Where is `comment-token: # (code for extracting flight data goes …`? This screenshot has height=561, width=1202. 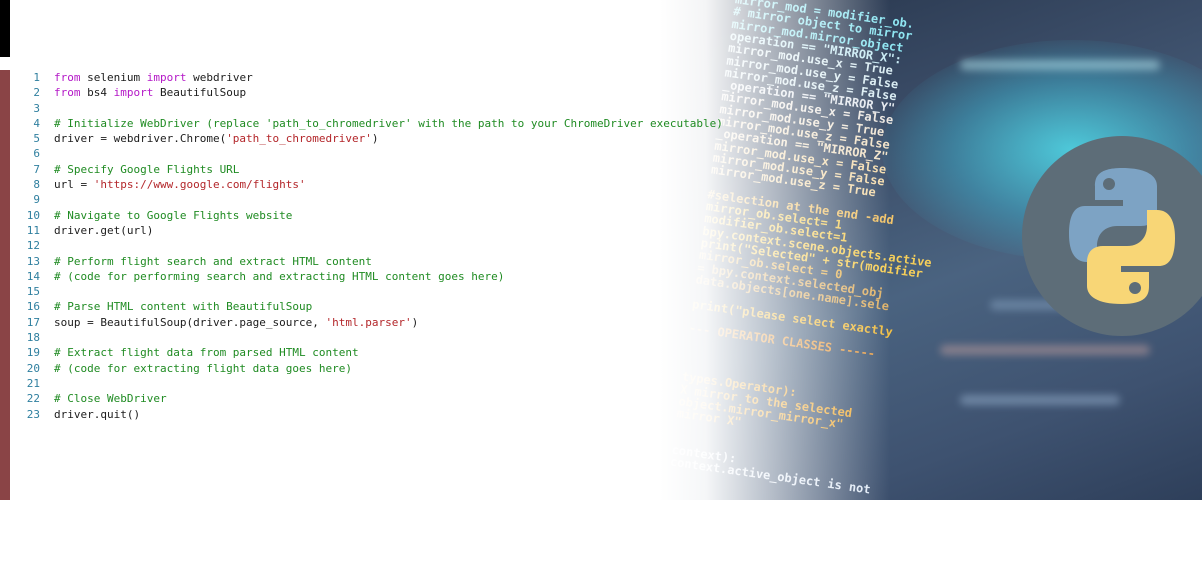
comment-token: # (code for extracting flight data goes … is located at coordinates (203, 368).